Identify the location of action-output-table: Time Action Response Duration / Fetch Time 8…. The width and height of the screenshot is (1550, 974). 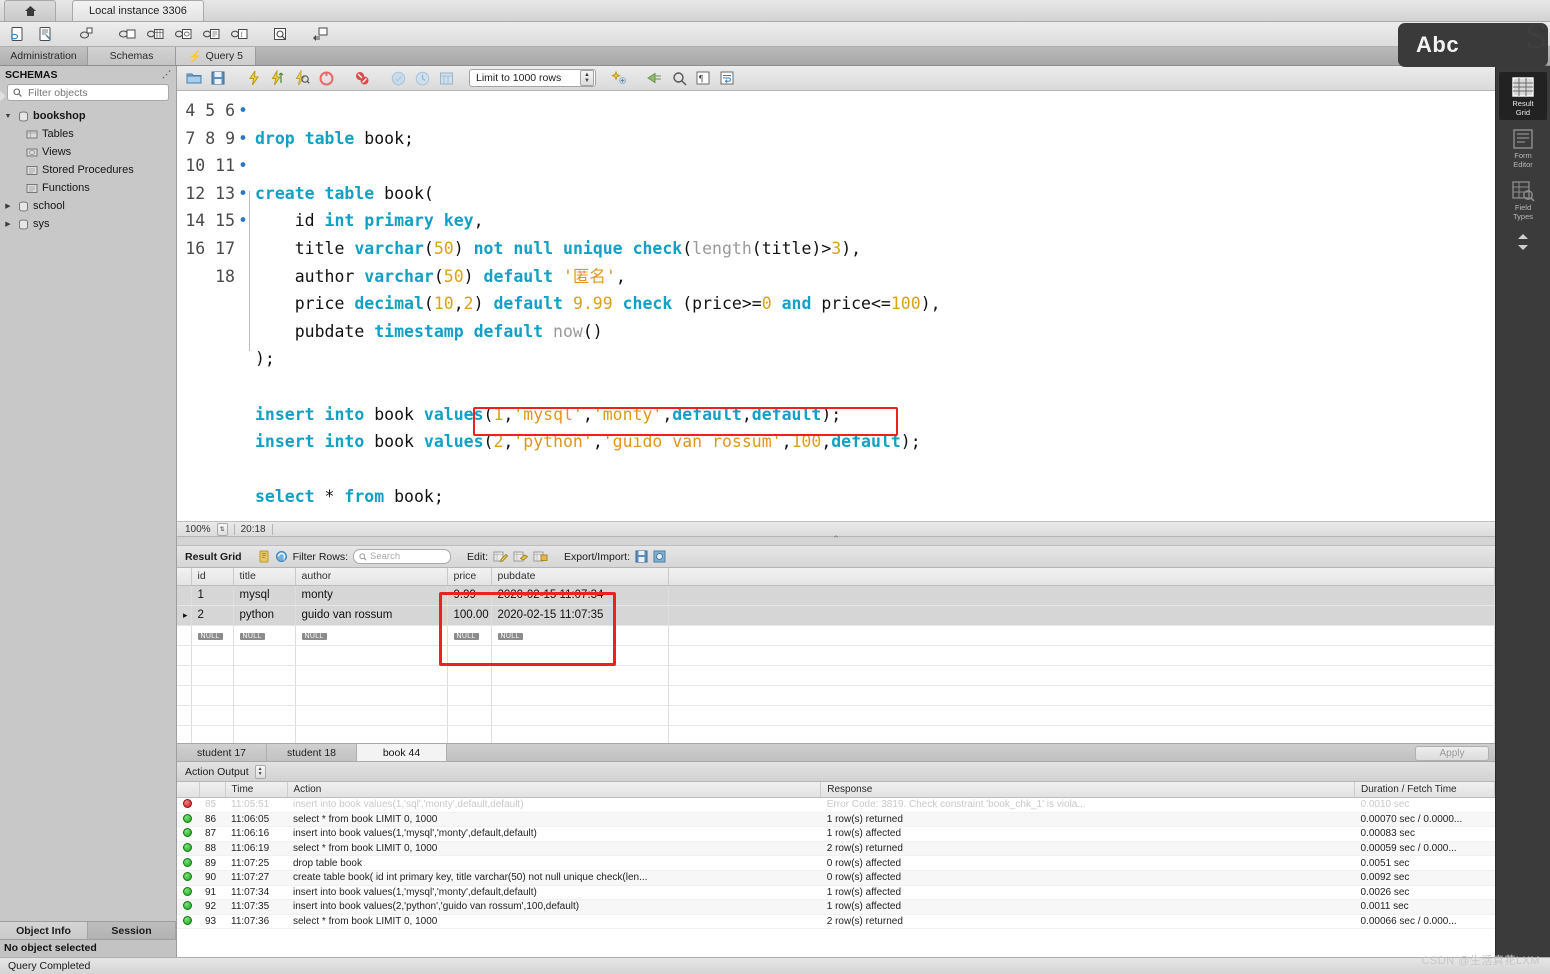
(836, 856).